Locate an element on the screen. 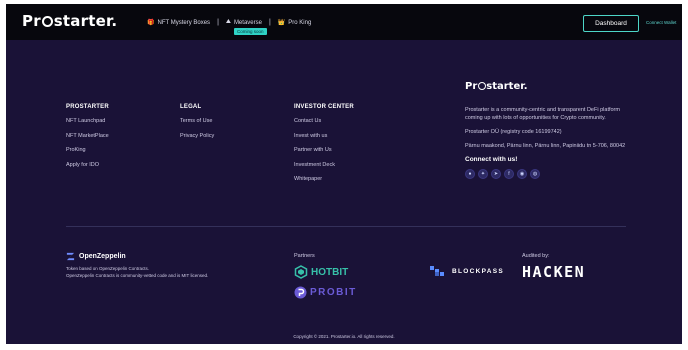 Image resolution: width=688 pixels, height=350 pixels. footer-link-contact: Contact Us is located at coordinates (324, 121).